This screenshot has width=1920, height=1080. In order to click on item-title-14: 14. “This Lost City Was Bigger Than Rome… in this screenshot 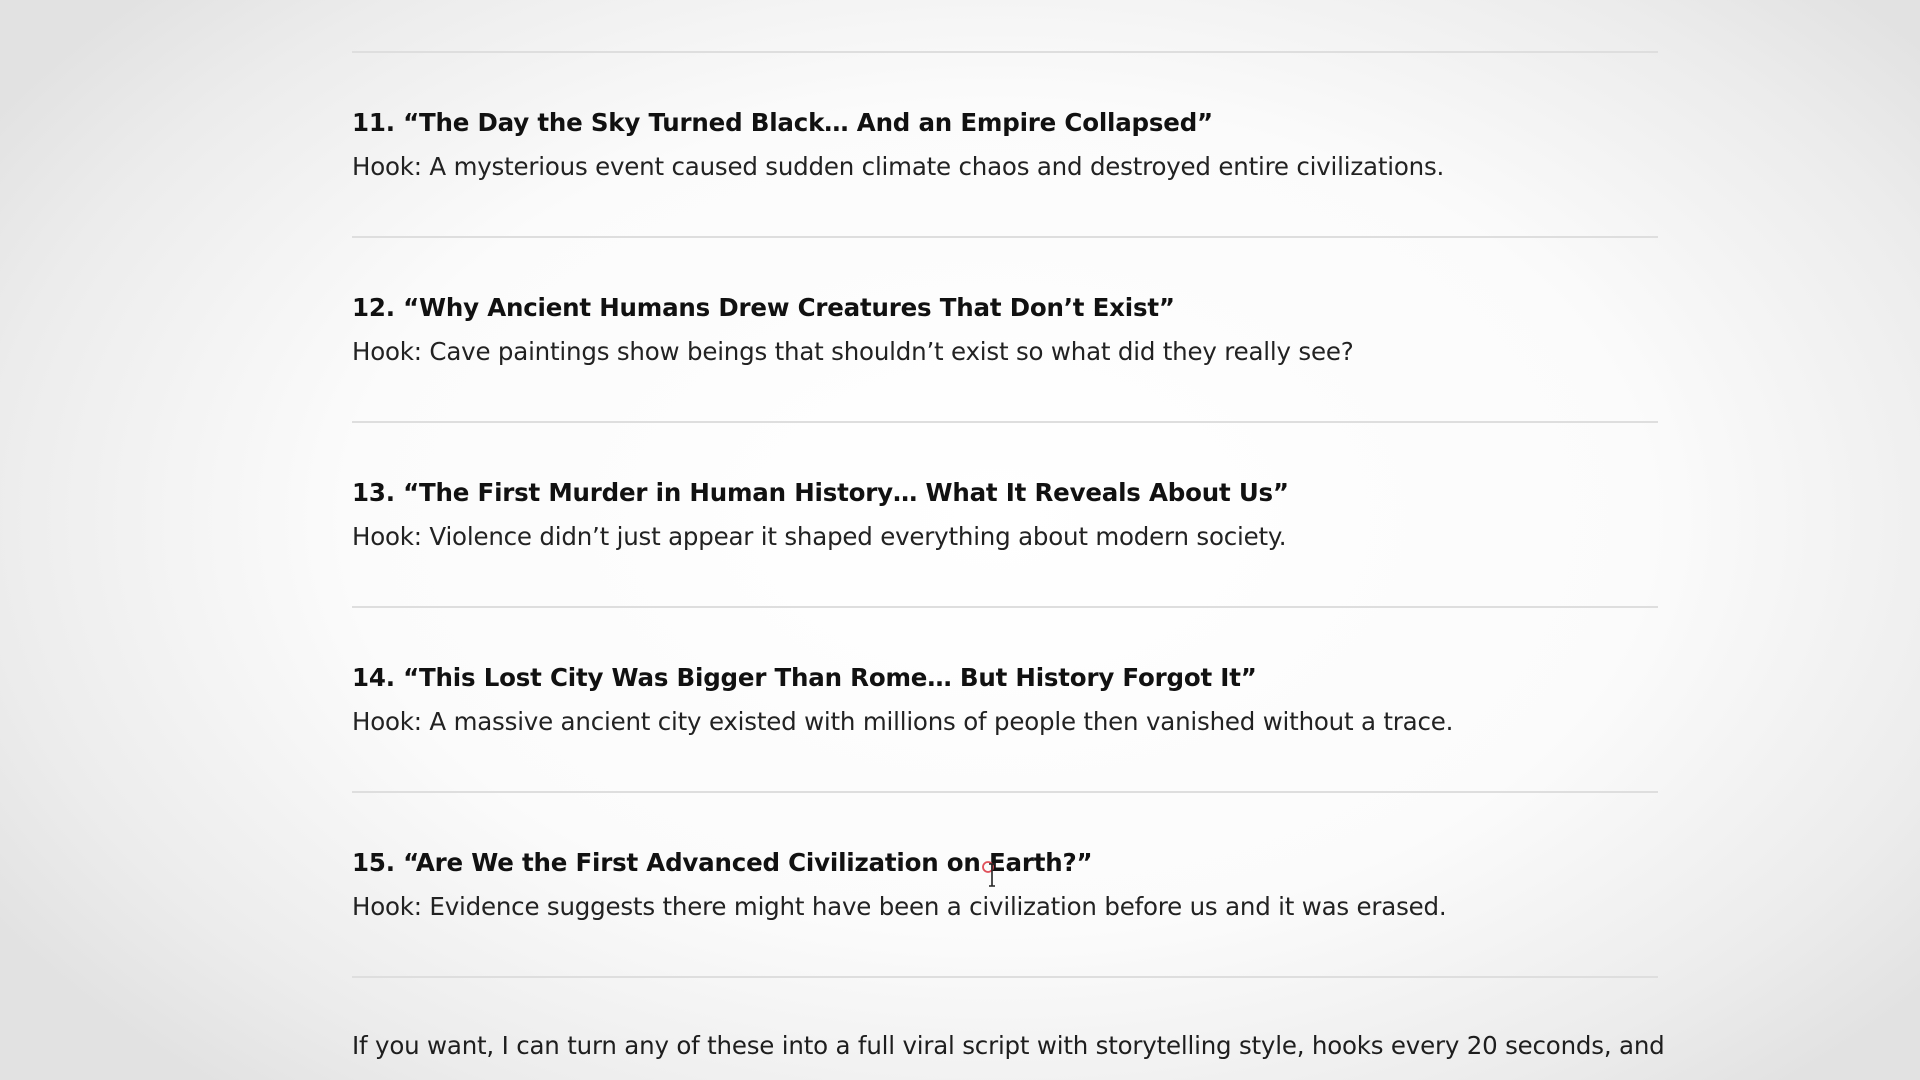, I will do `click(804, 677)`.